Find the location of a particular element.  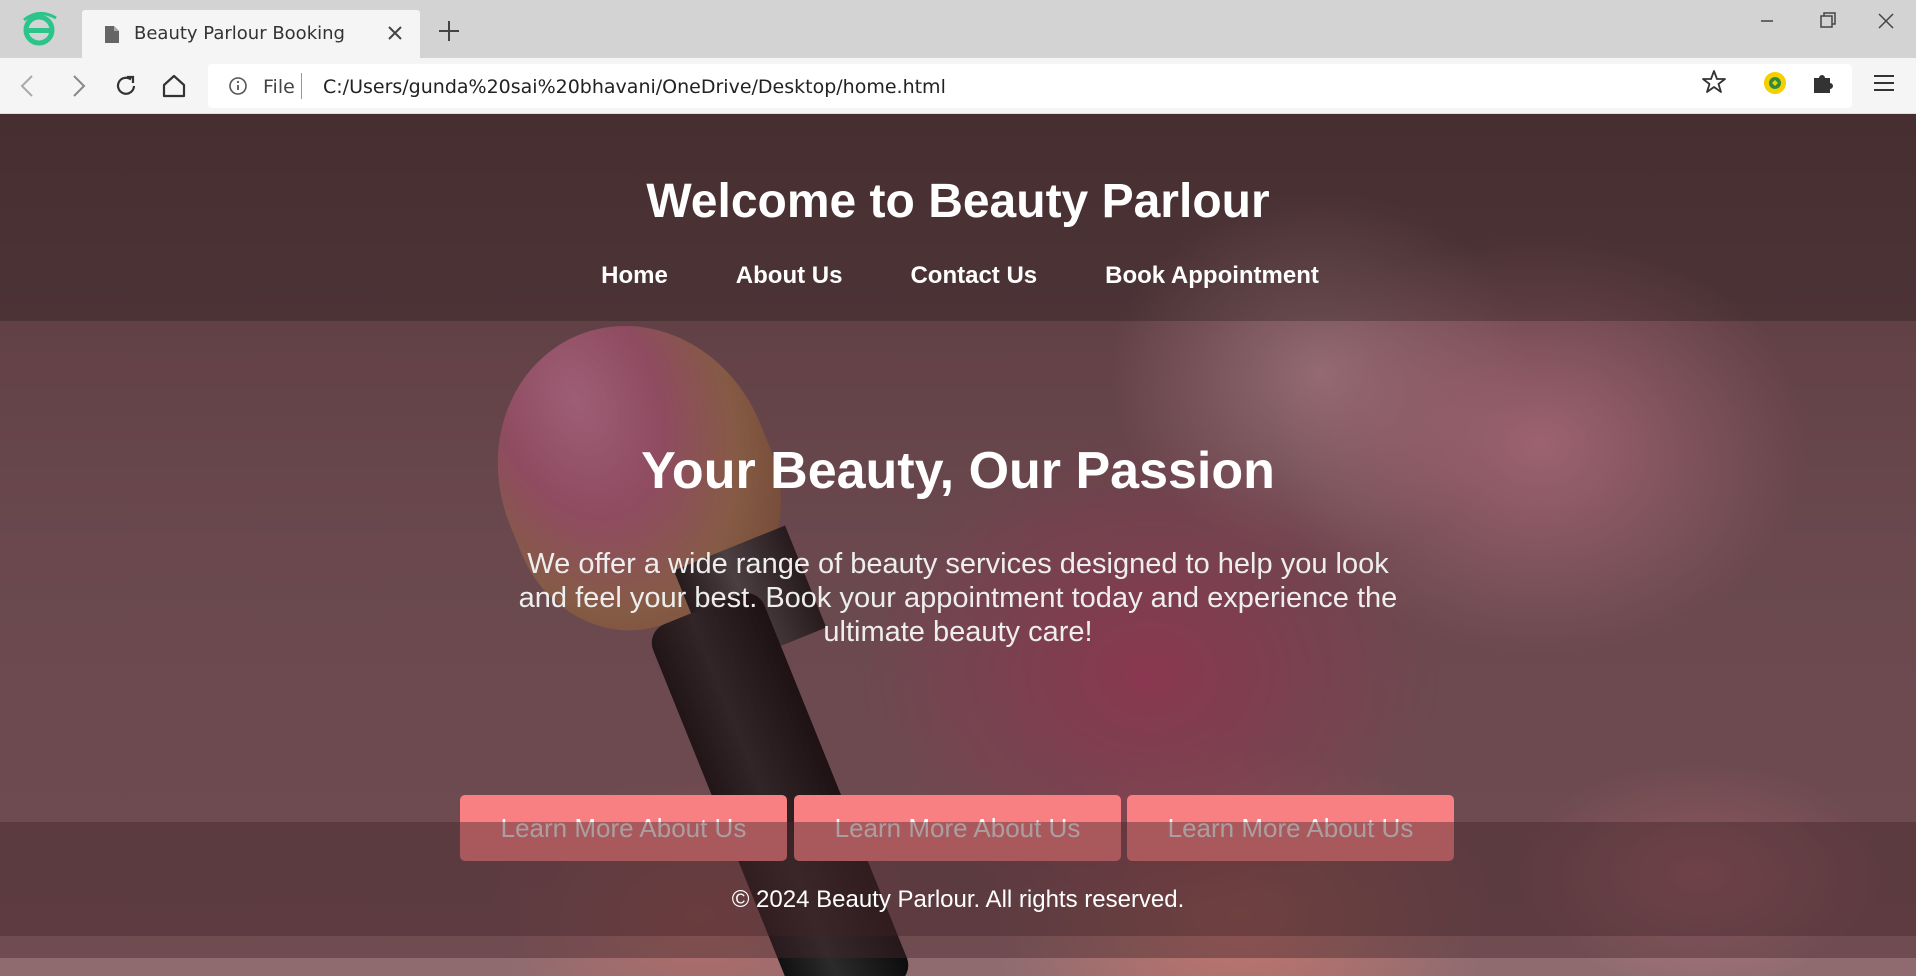

browser-tab: Beauty Parlour Booking is located at coordinates (251, 34).